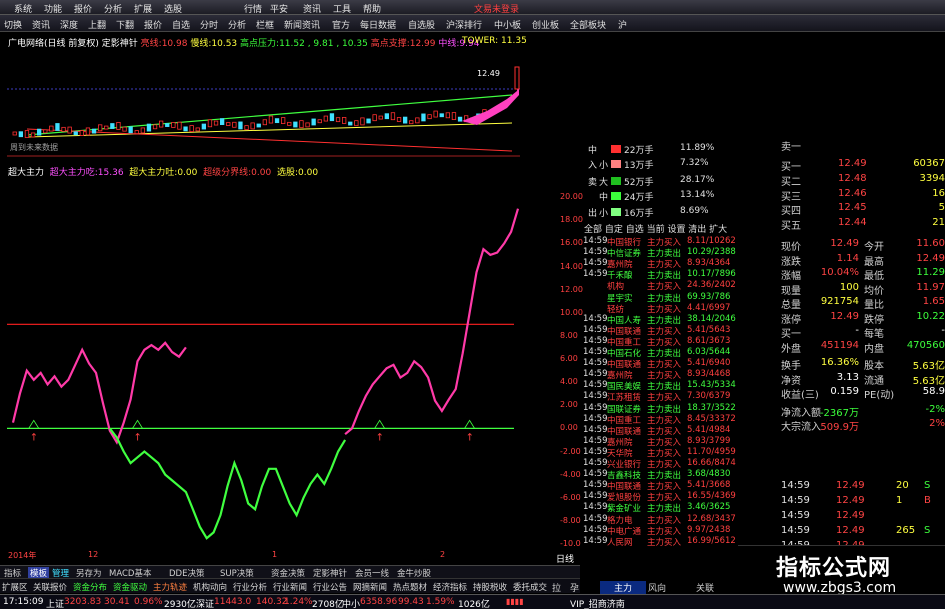 The image size is (945, 609). Describe the element at coordinates (593, 183) in the screenshot. I see `flow-row-tag: 卖` at that location.